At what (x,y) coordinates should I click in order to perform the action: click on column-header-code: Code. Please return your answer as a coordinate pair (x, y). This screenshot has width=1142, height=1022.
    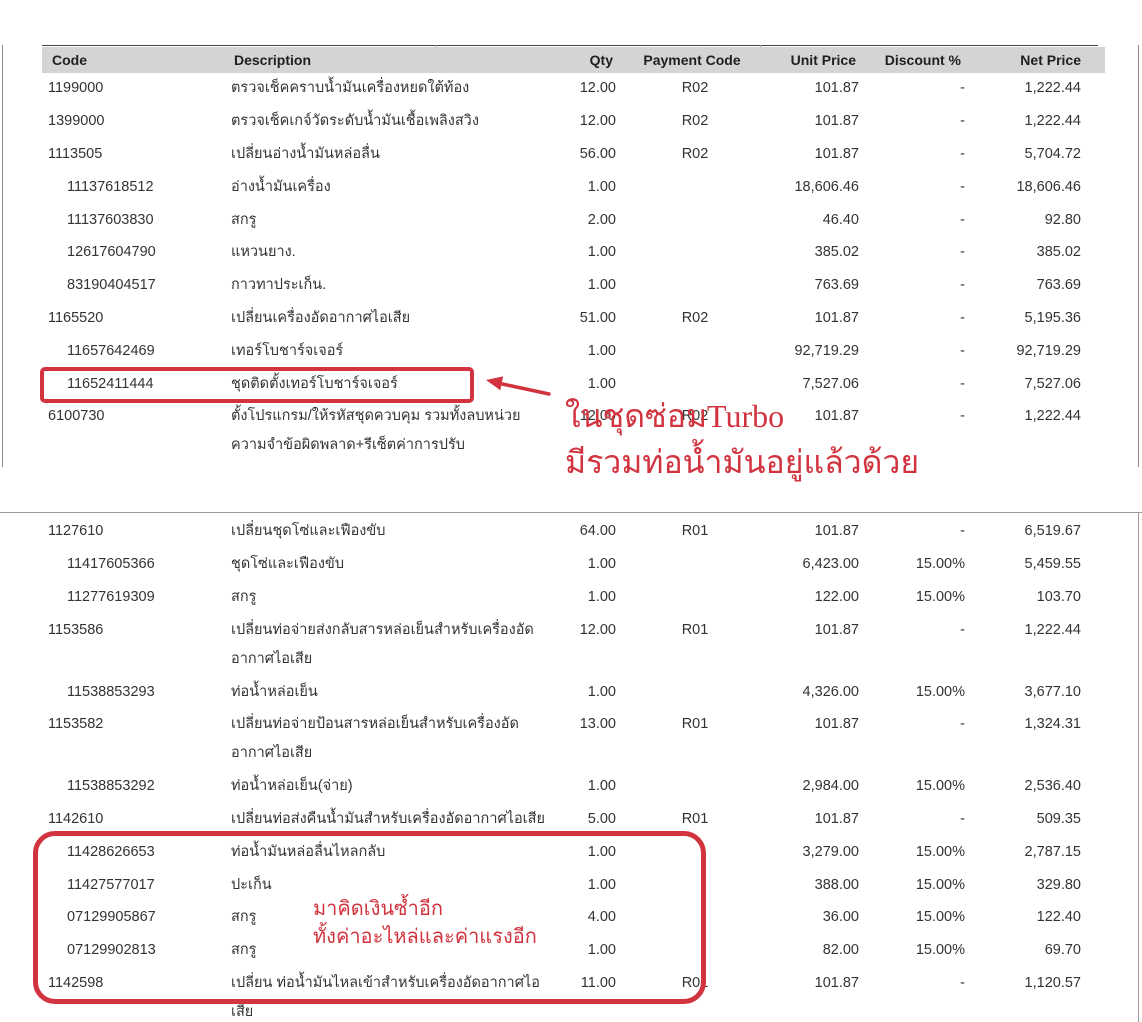
    Looking at the image, I should click on (69, 60).